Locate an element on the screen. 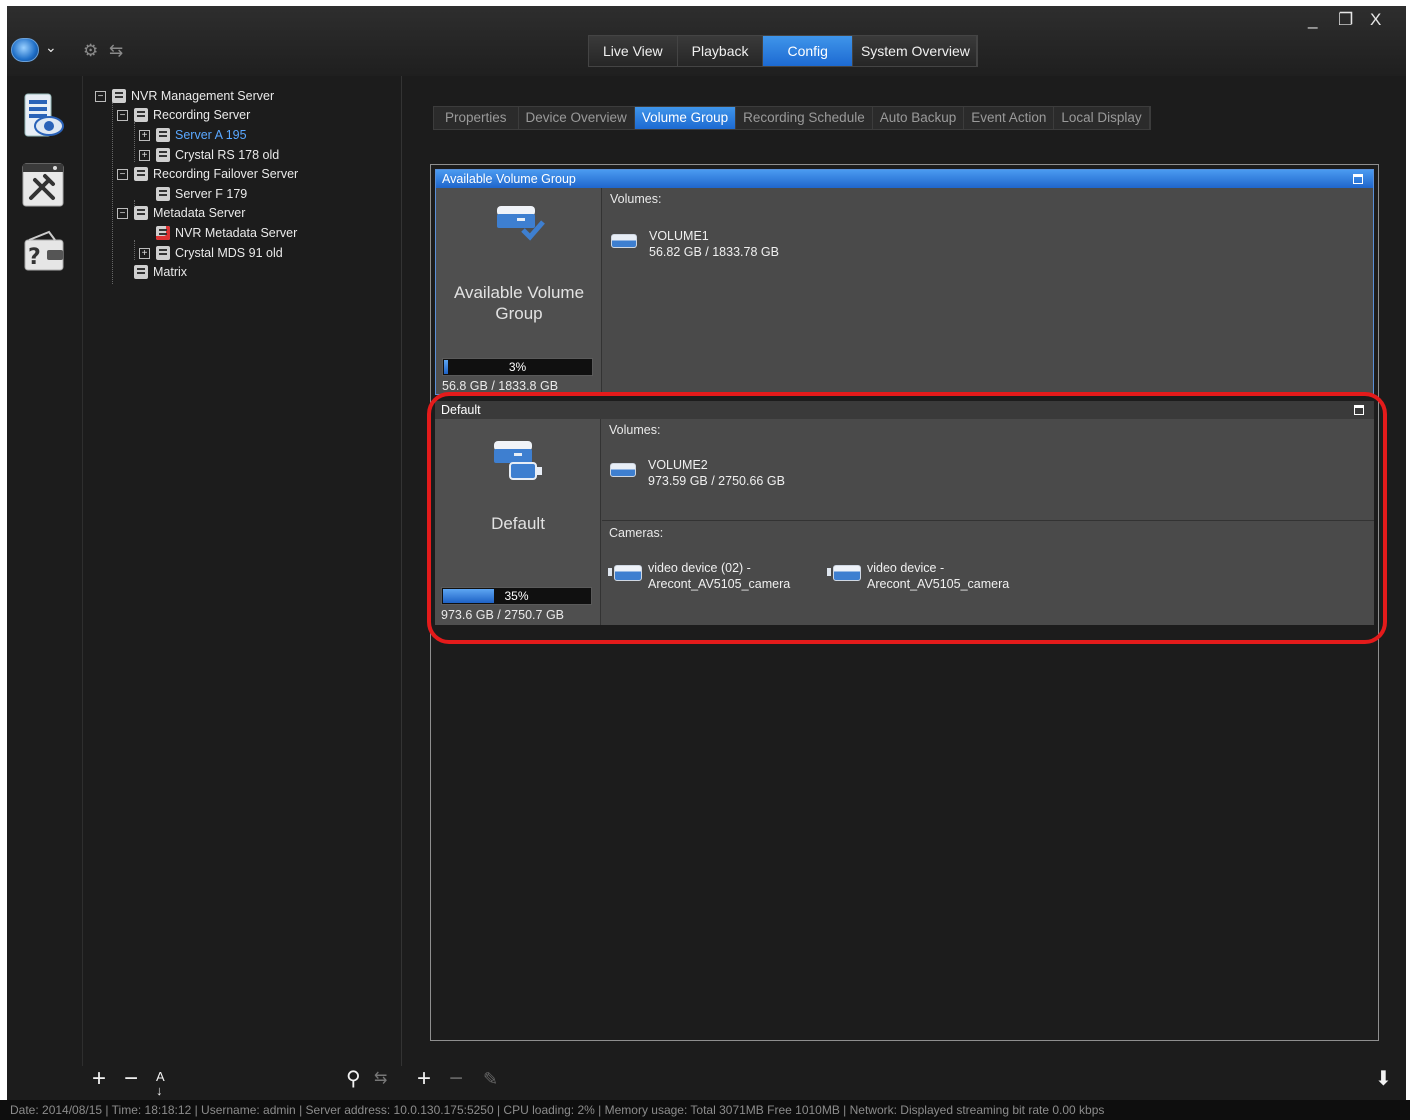 The height and width of the screenshot is (1120, 1410). tree-node-label: NVR Metadata Server is located at coordinates (236, 233).